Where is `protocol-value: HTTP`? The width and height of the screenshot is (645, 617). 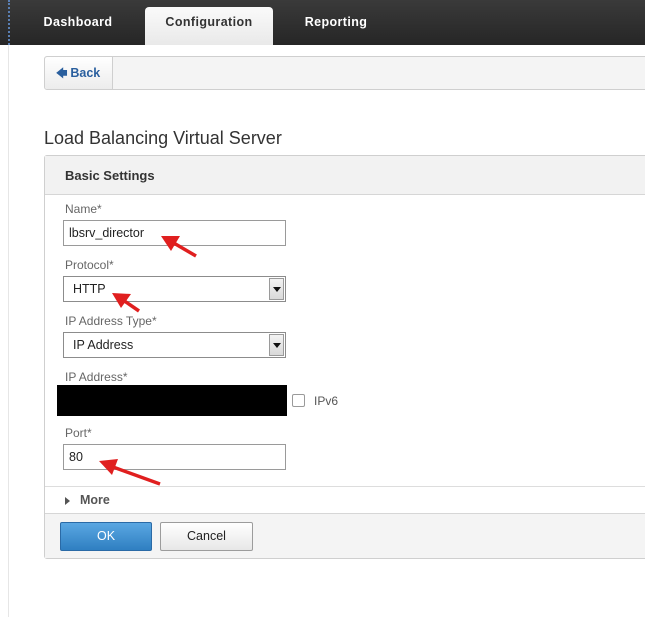 protocol-value: HTTP is located at coordinates (89, 289).